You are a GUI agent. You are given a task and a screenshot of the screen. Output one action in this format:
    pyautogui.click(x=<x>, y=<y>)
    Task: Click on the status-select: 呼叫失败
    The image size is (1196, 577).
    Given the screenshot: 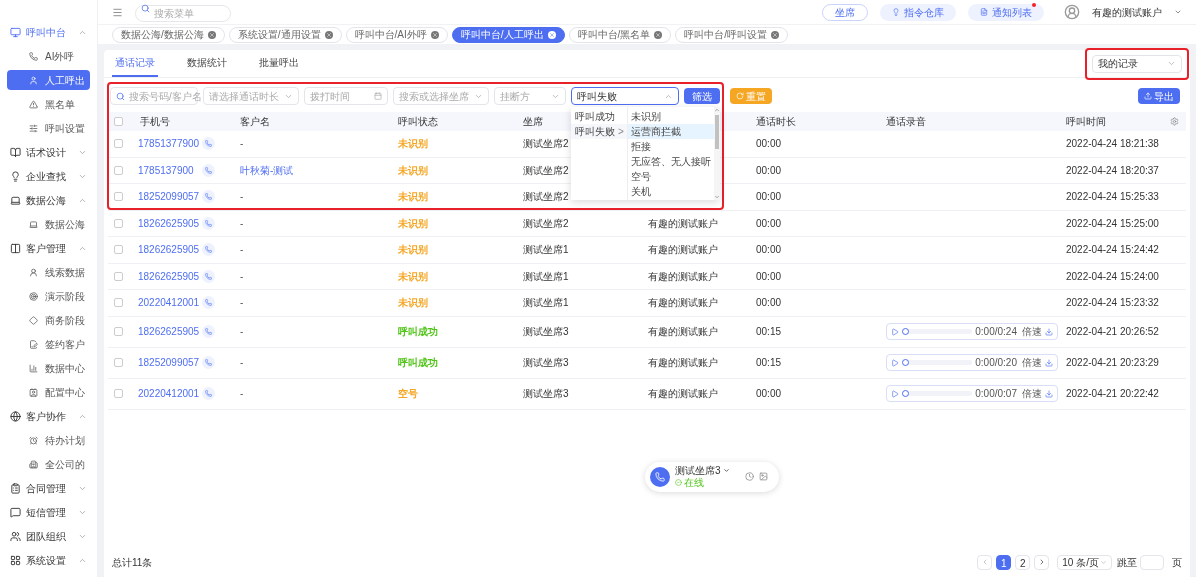 What is the action you would take?
    pyautogui.click(x=625, y=96)
    